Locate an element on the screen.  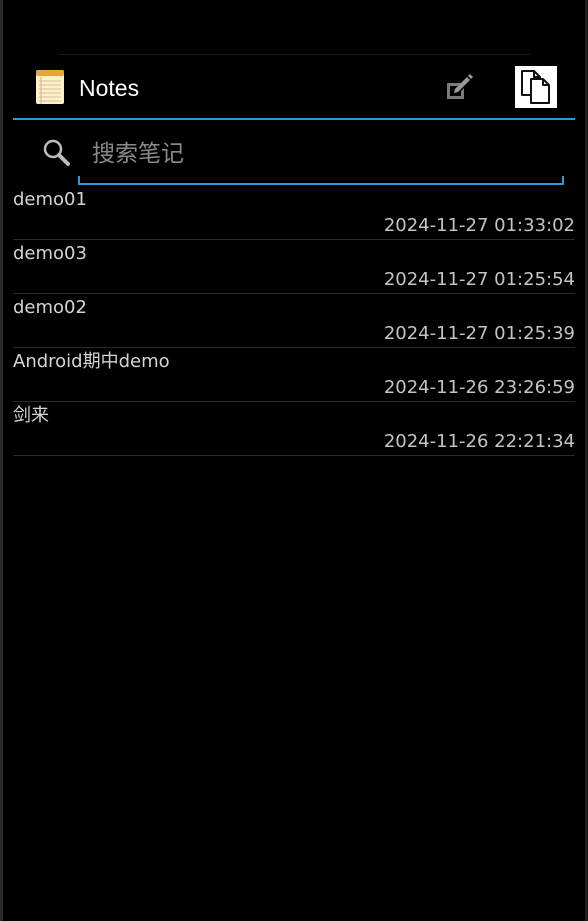
search-icon is located at coordinates (57, 153).